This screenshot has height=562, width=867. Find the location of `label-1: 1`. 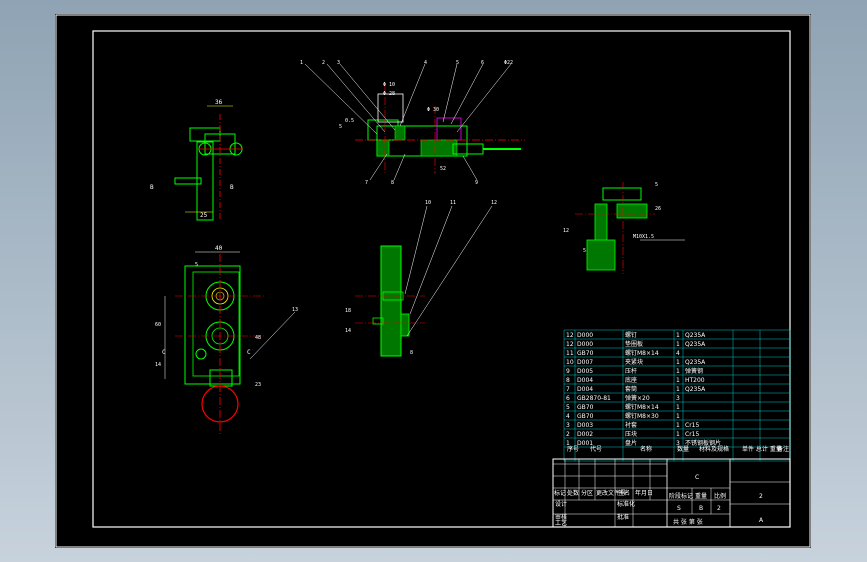

label-1: 1 is located at coordinates (301, 63).